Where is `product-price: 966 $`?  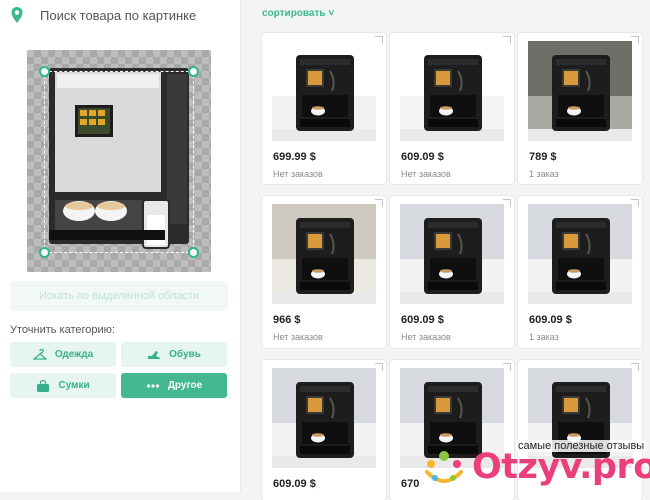
product-price: 966 $ is located at coordinates (287, 320).